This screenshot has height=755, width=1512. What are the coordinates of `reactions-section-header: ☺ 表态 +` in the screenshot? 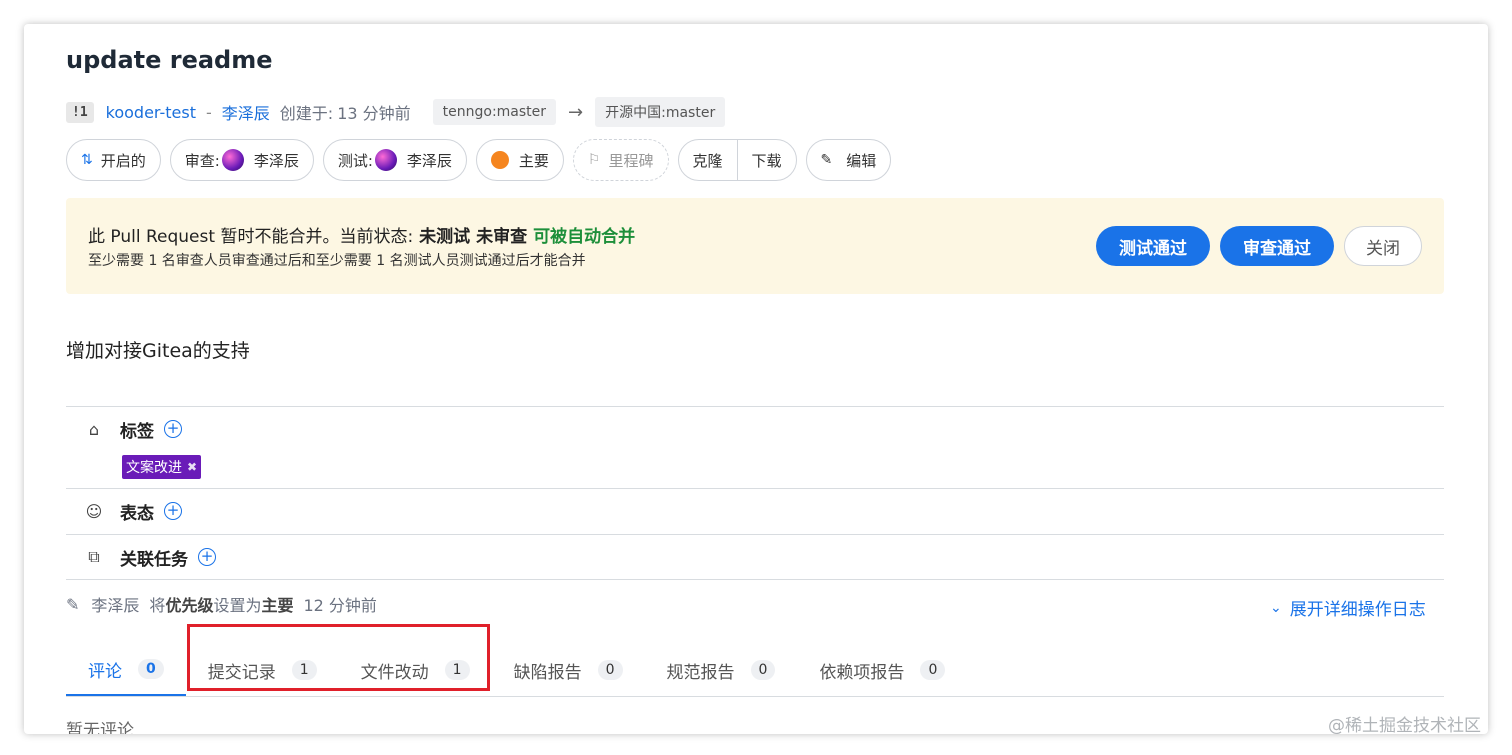 It's located at (132, 511).